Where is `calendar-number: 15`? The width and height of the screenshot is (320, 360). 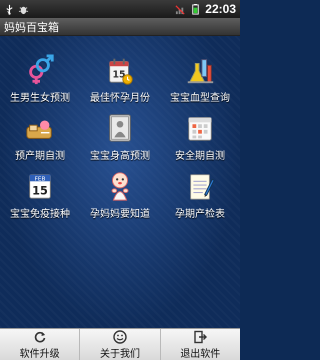
calendar-number: 15 is located at coordinates (40, 190).